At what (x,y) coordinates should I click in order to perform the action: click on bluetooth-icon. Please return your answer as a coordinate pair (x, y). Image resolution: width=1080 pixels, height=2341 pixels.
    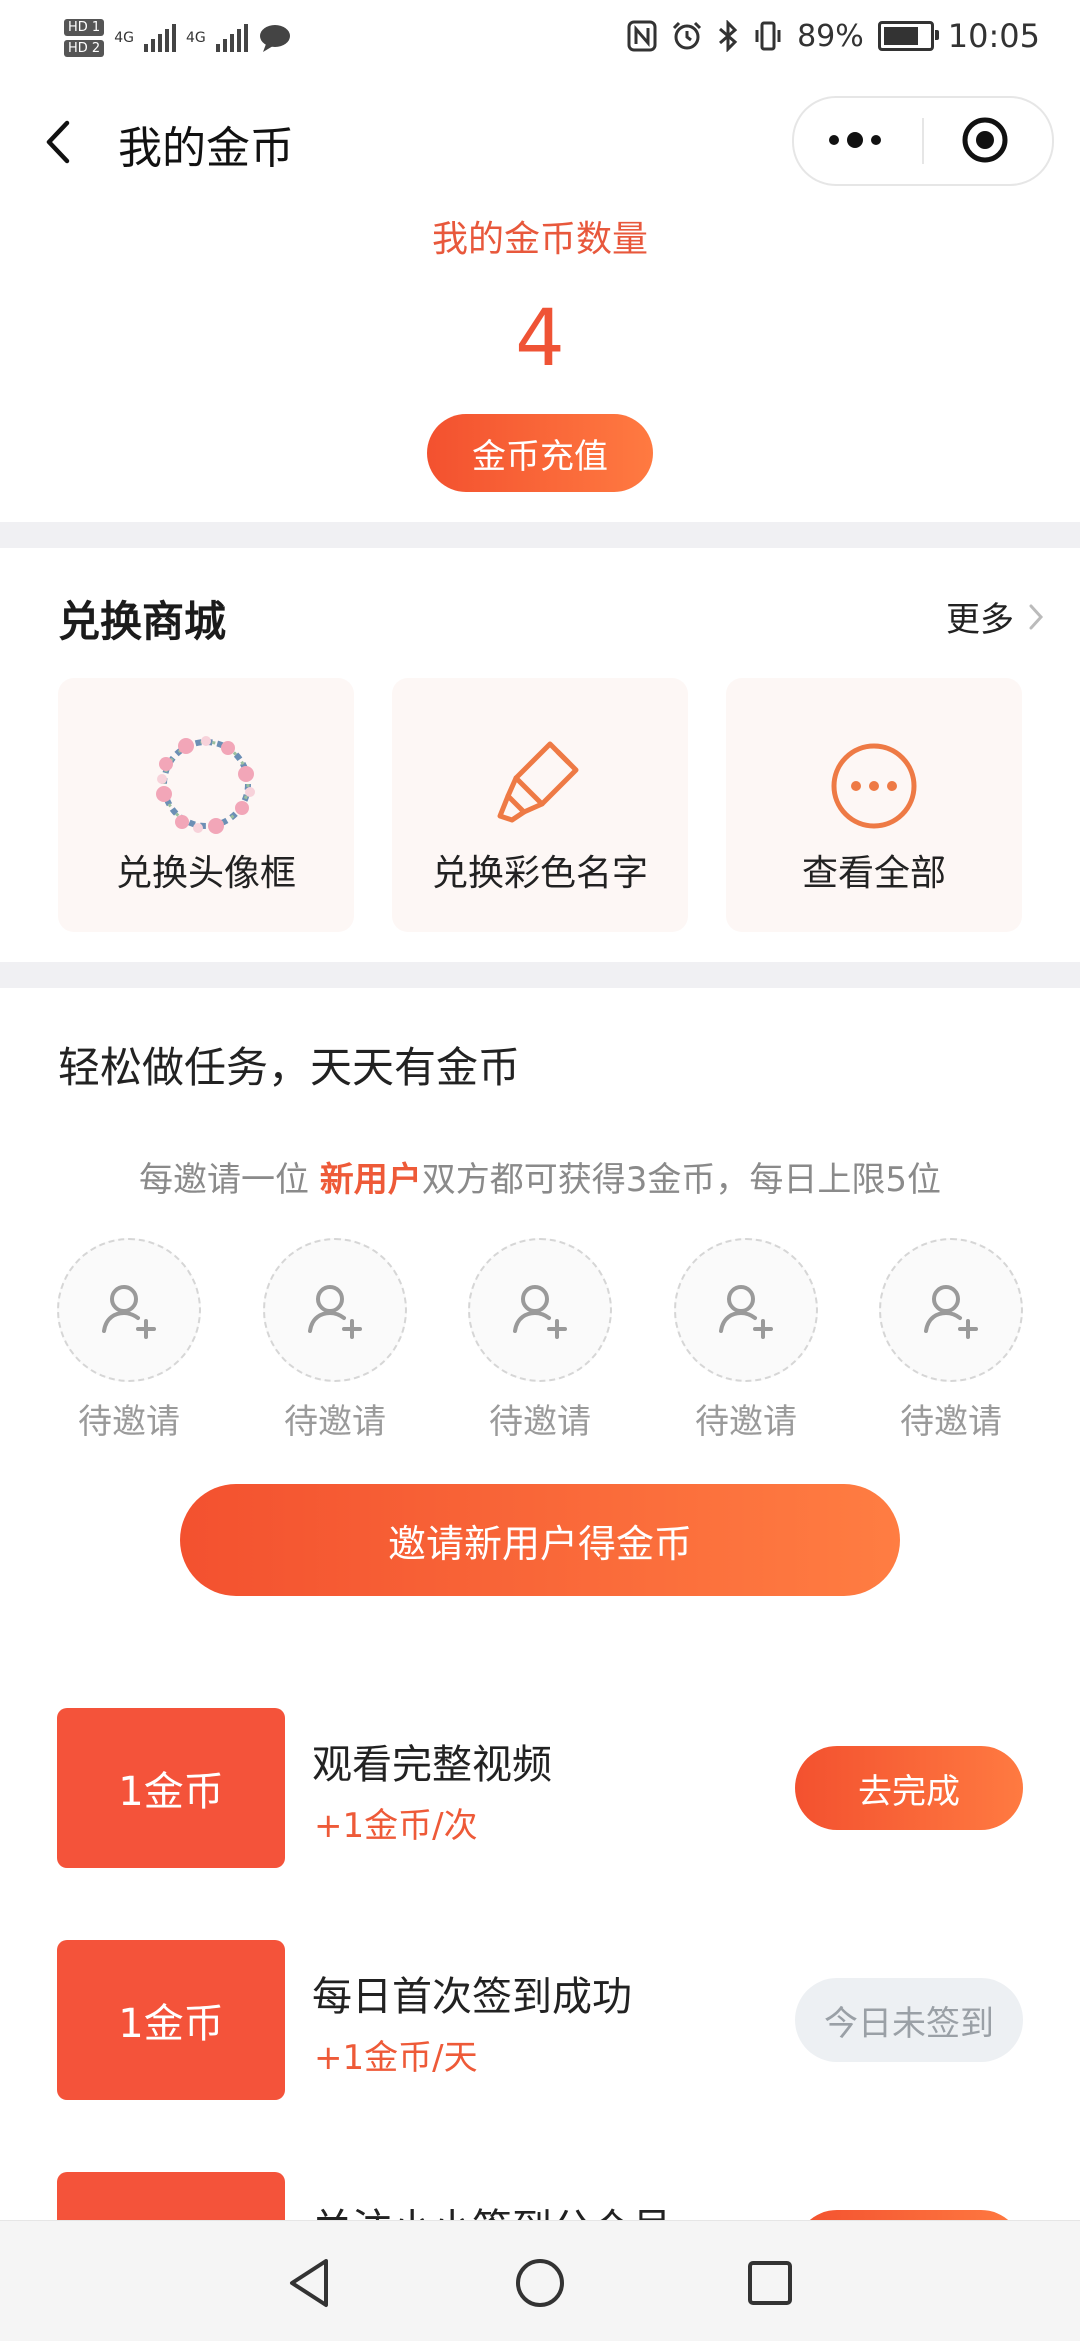
    Looking at the image, I should click on (728, 36).